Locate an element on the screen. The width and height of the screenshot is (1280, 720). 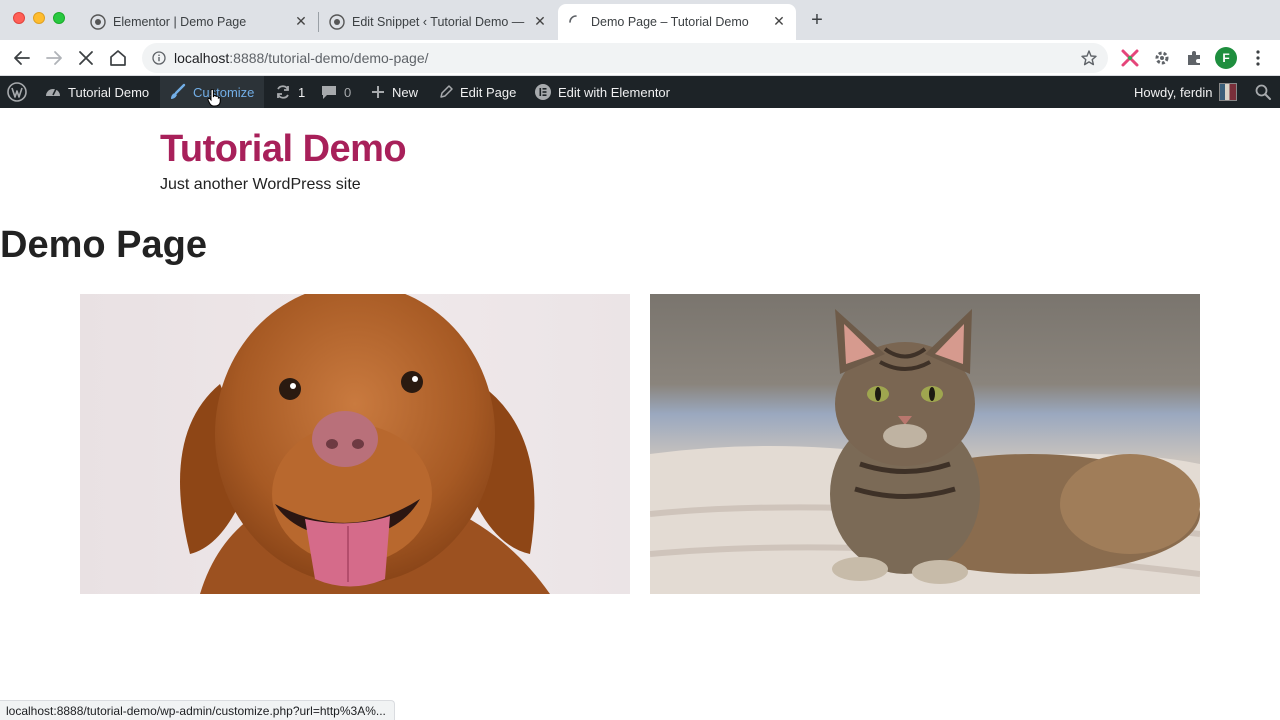
dashboard-gauge-icon is located at coordinates (53, 92).